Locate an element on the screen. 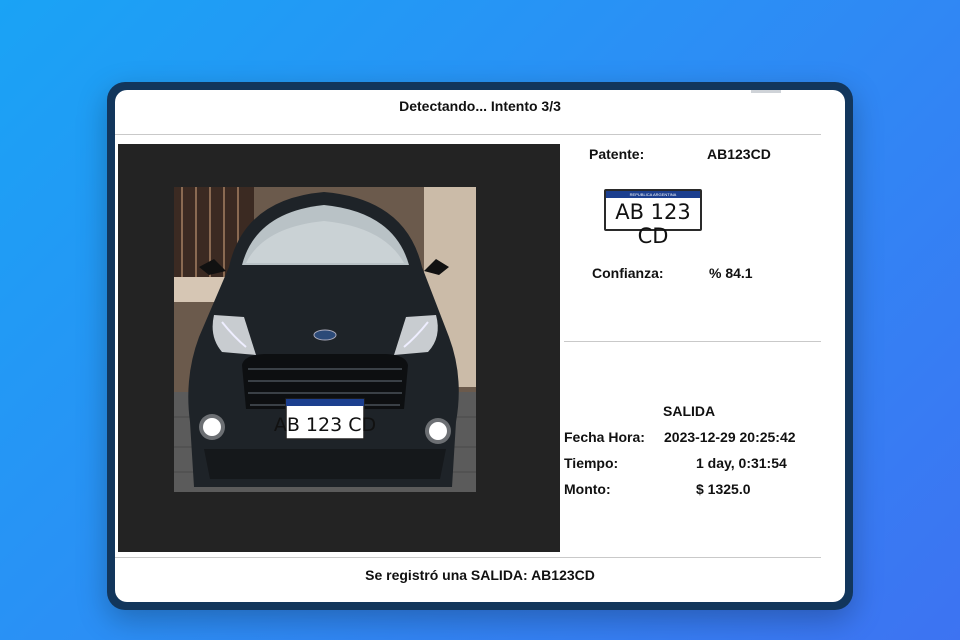  car-photo: AB 123 CD is located at coordinates (325, 339).